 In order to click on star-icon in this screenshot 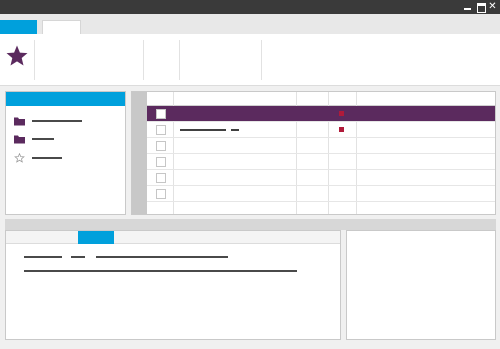, I will do `click(17, 56)`.